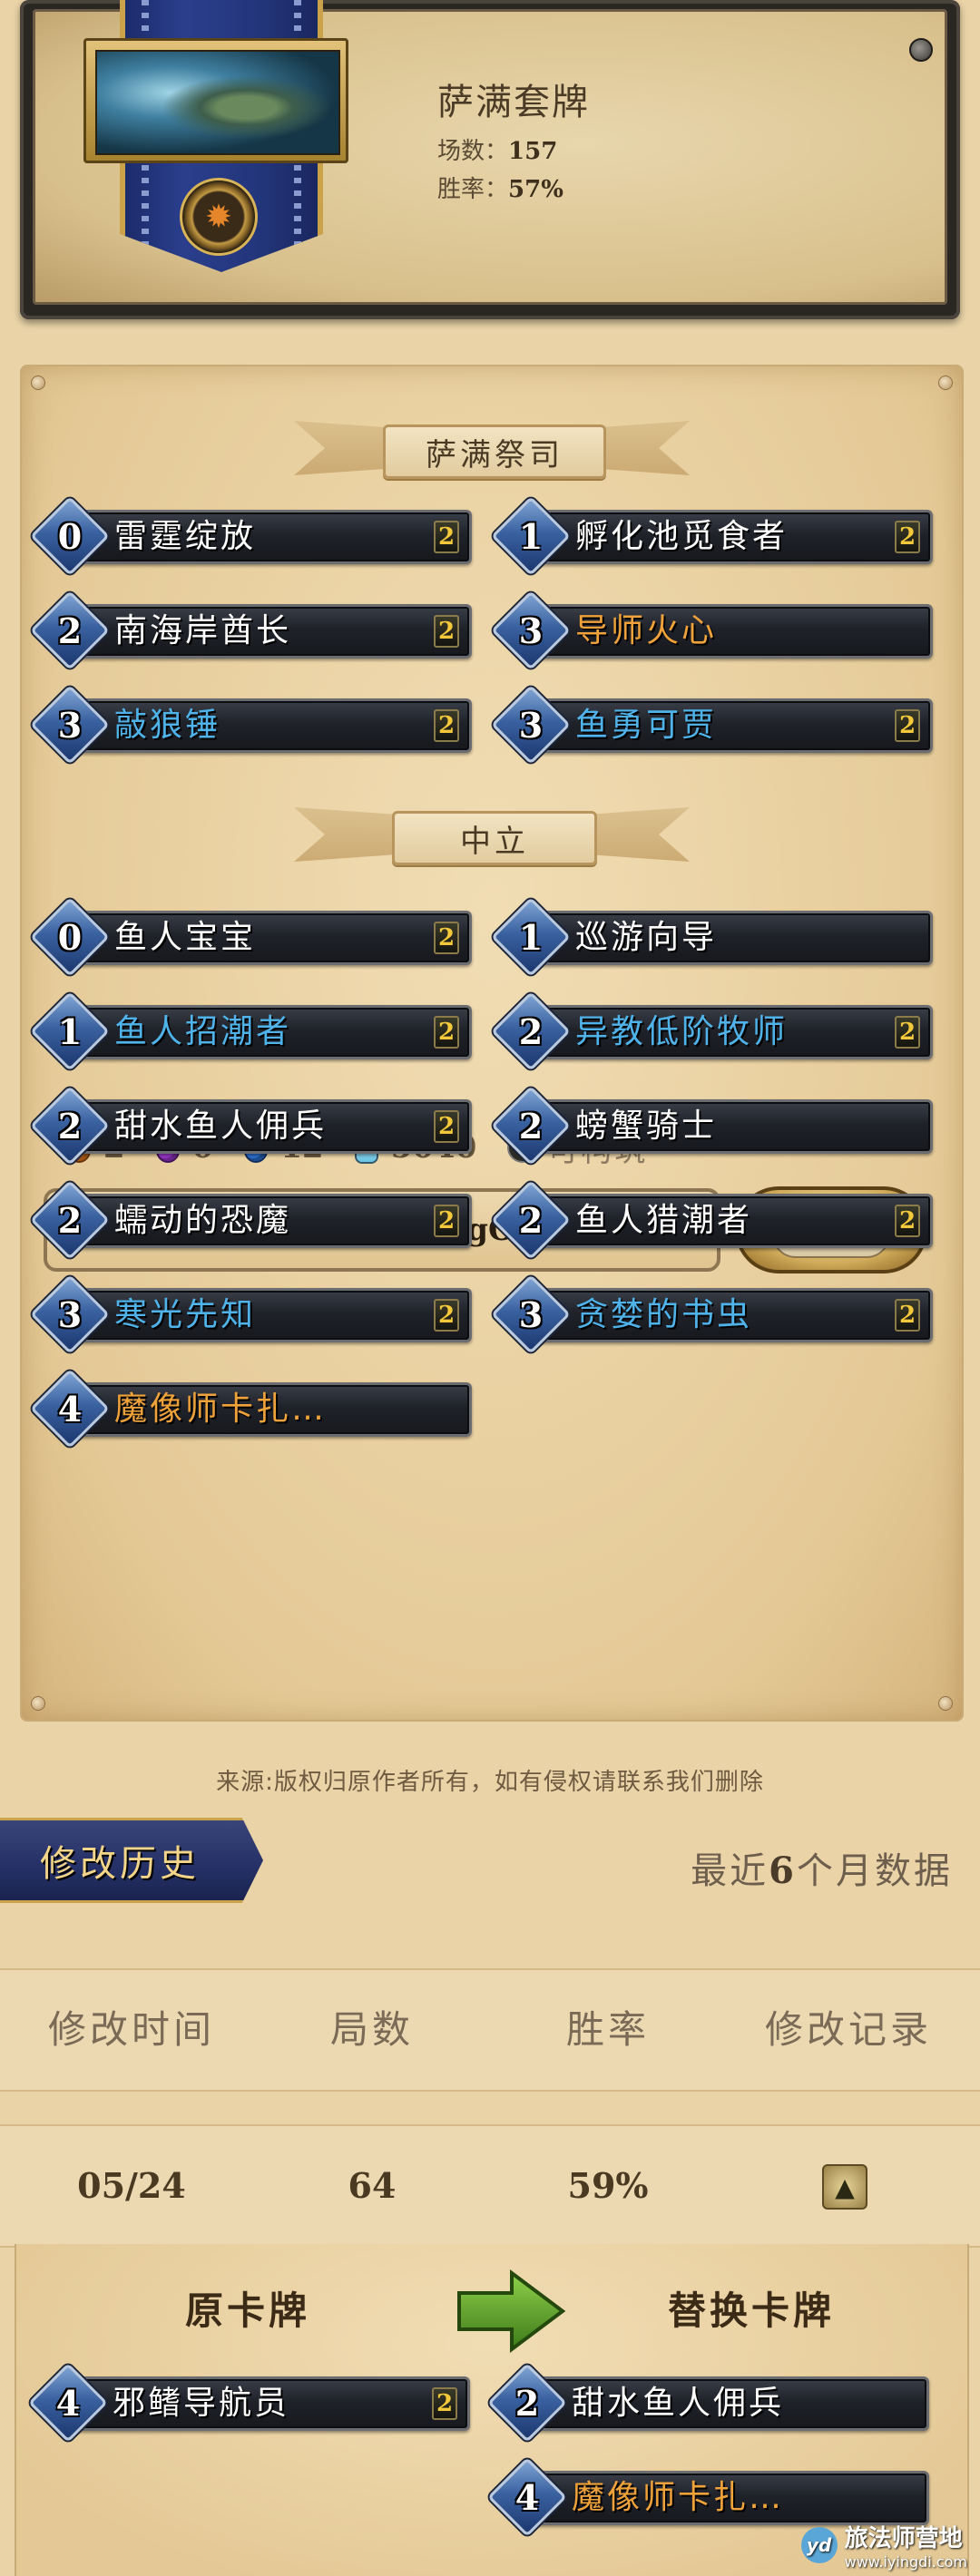 The width and height of the screenshot is (980, 2576). I want to click on deck-header: ✹ 萨满套牌 场数：157 胜率：57%, so click(490, 159).